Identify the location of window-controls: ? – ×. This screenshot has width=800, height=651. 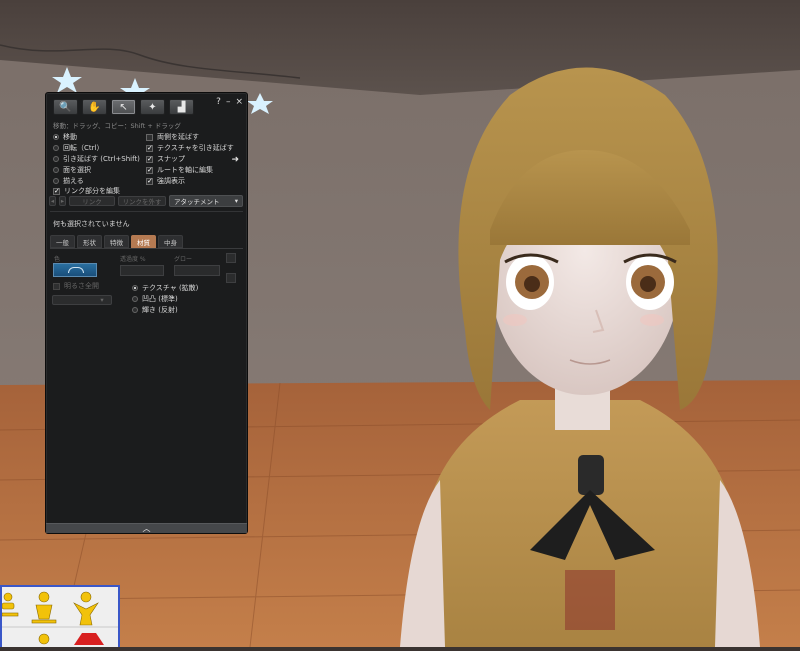
(229, 102).